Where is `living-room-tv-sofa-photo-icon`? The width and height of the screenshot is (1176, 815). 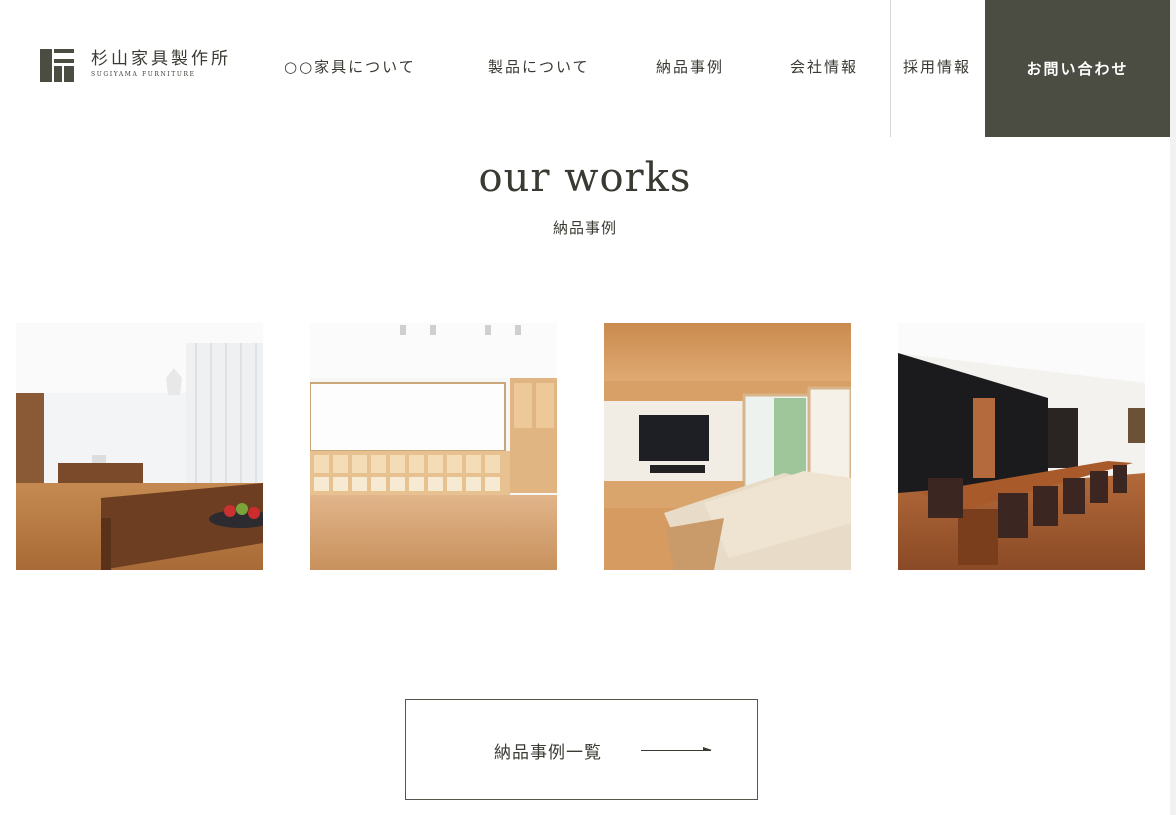
living-room-tv-sofa-photo-icon is located at coordinates (727, 446).